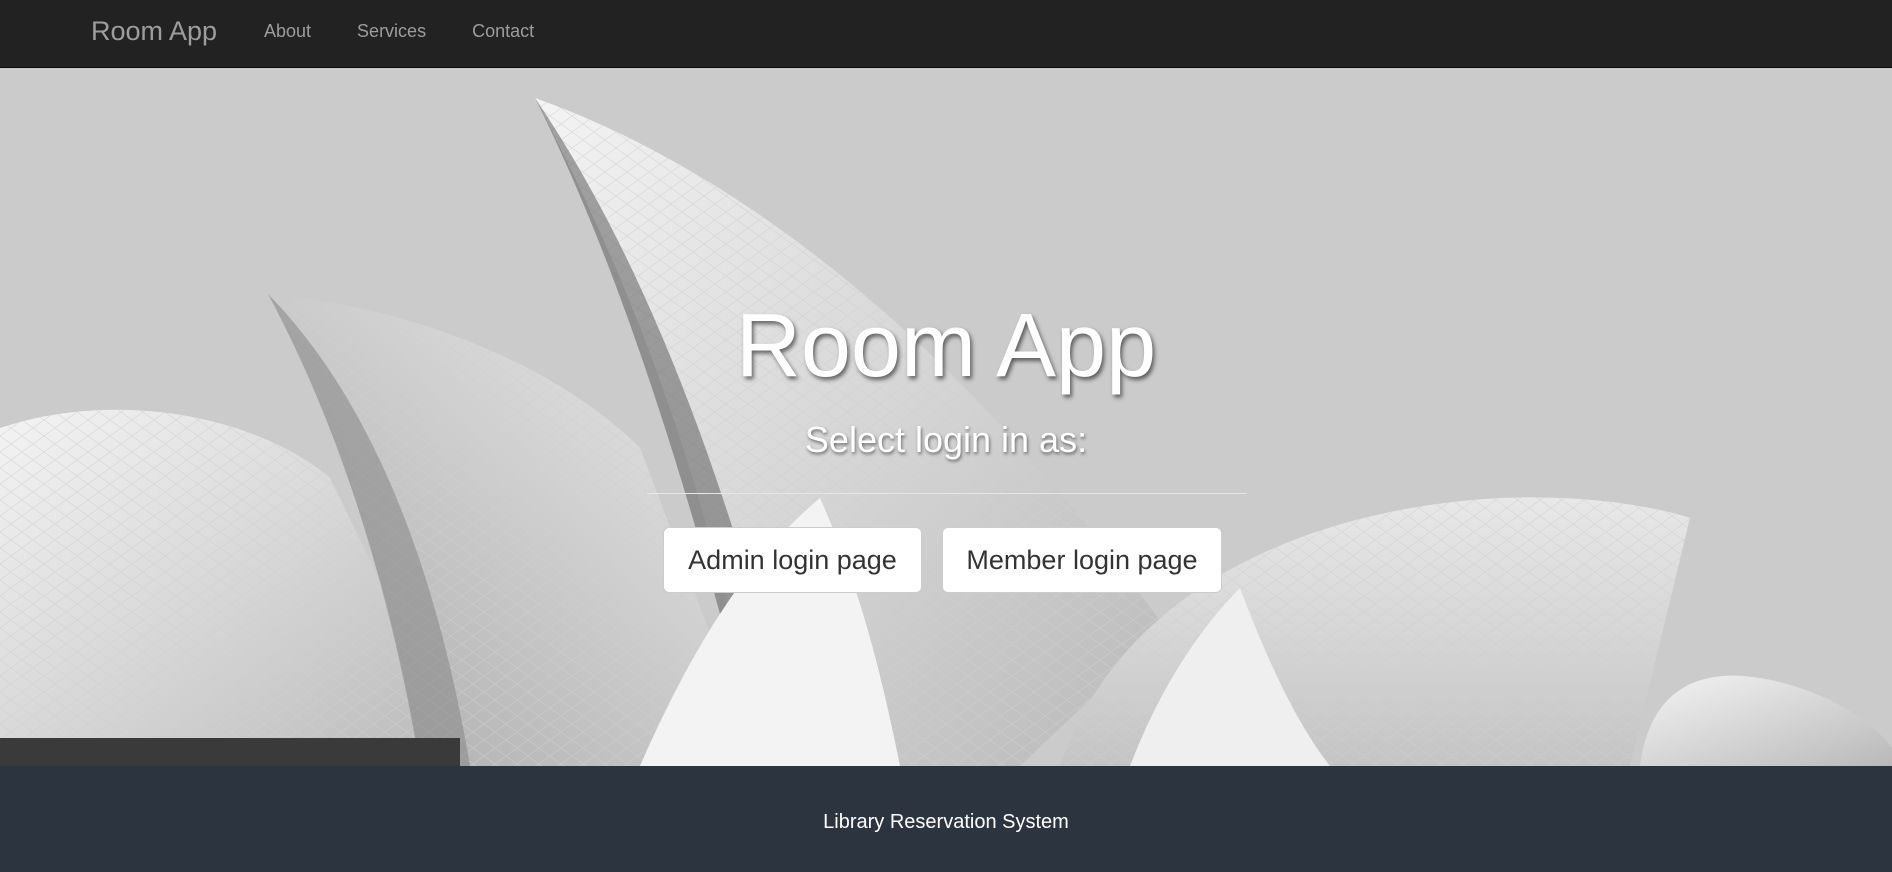  I want to click on hero-title: Room App, so click(946, 346).